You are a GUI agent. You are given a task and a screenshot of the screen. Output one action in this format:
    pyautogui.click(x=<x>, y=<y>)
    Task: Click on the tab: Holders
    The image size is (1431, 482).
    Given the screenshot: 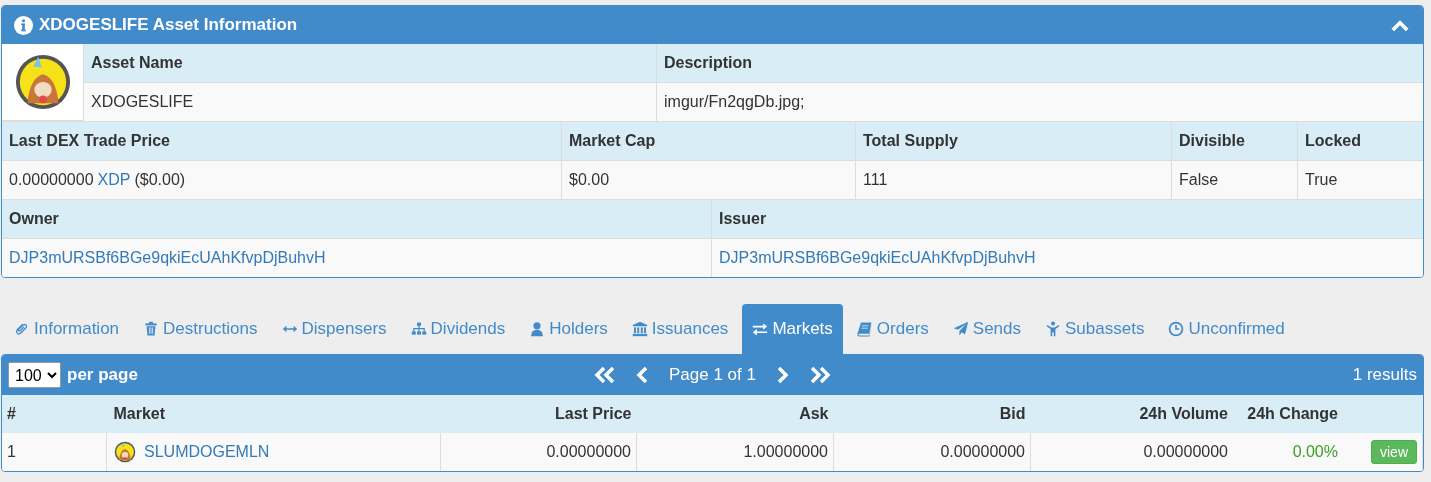 What is the action you would take?
    pyautogui.click(x=568, y=329)
    